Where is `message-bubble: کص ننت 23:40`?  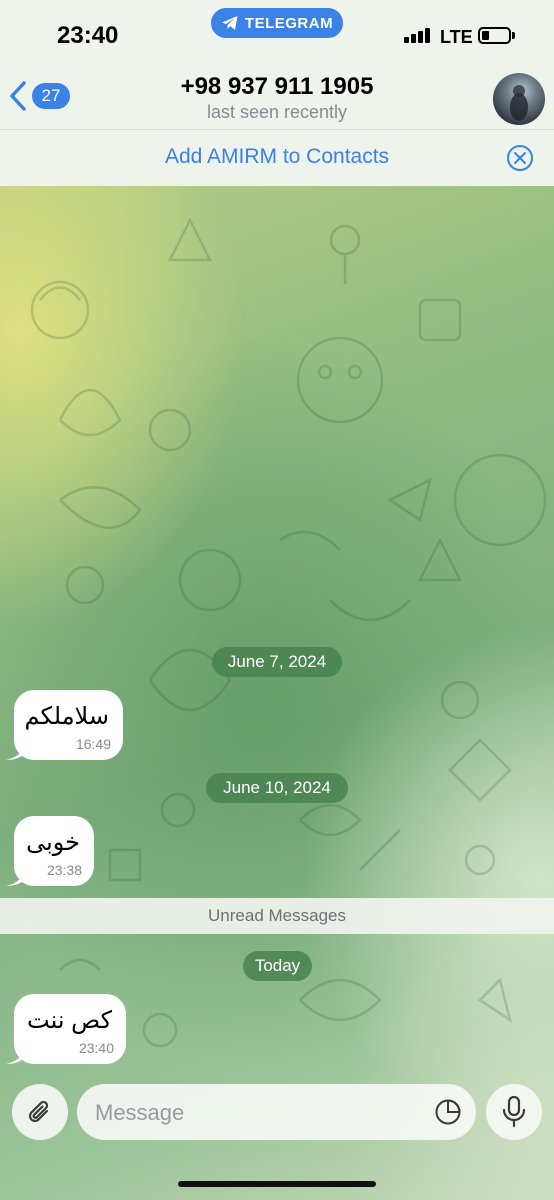
message-bubble: کص ننت 23:40 is located at coordinates (66, 1029).